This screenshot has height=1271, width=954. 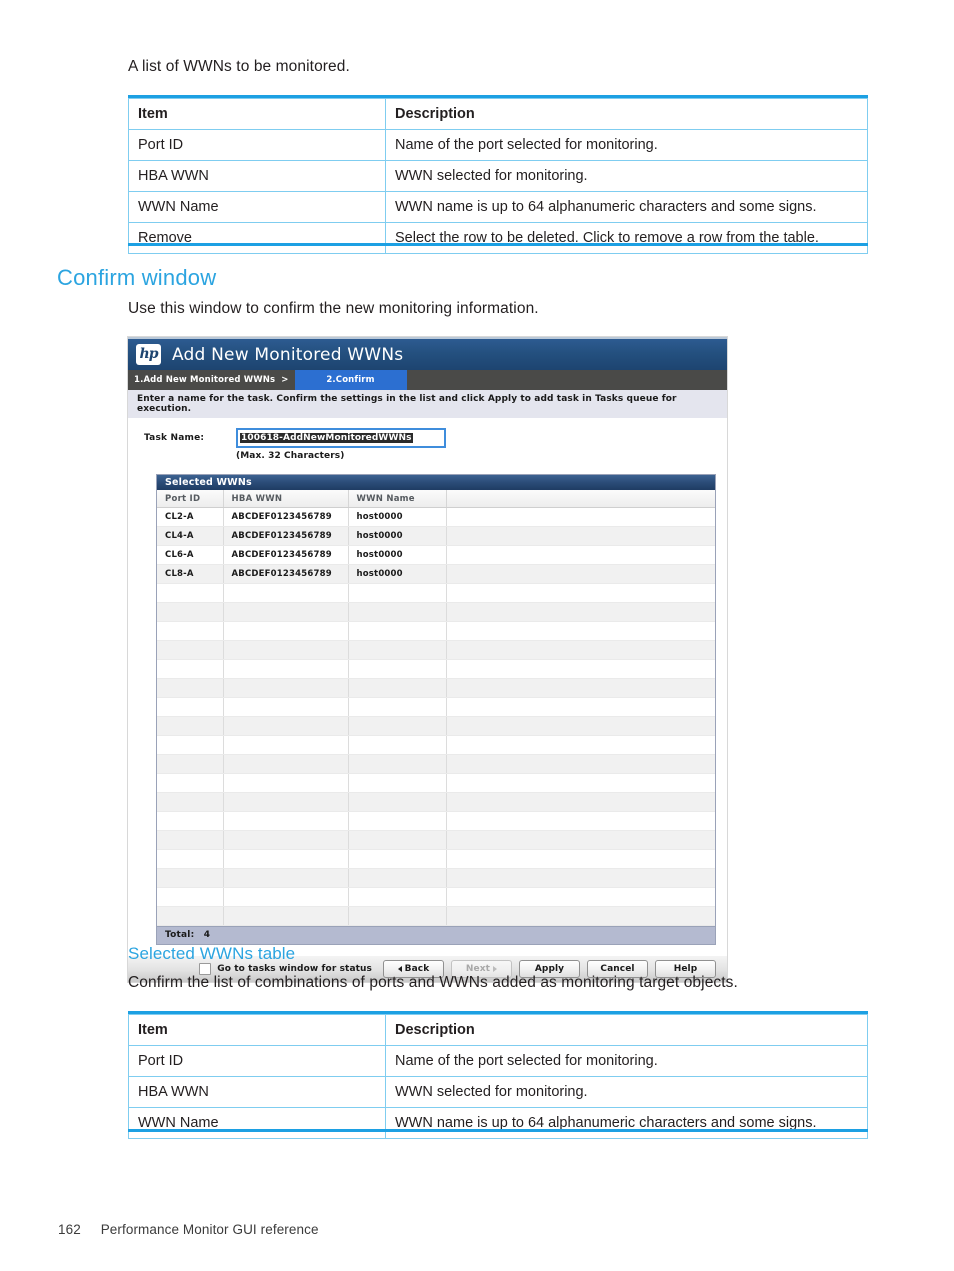 I want to click on grid-row: CL2-A ABCDEF0123456789 host0000, so click(x=436, y=517).